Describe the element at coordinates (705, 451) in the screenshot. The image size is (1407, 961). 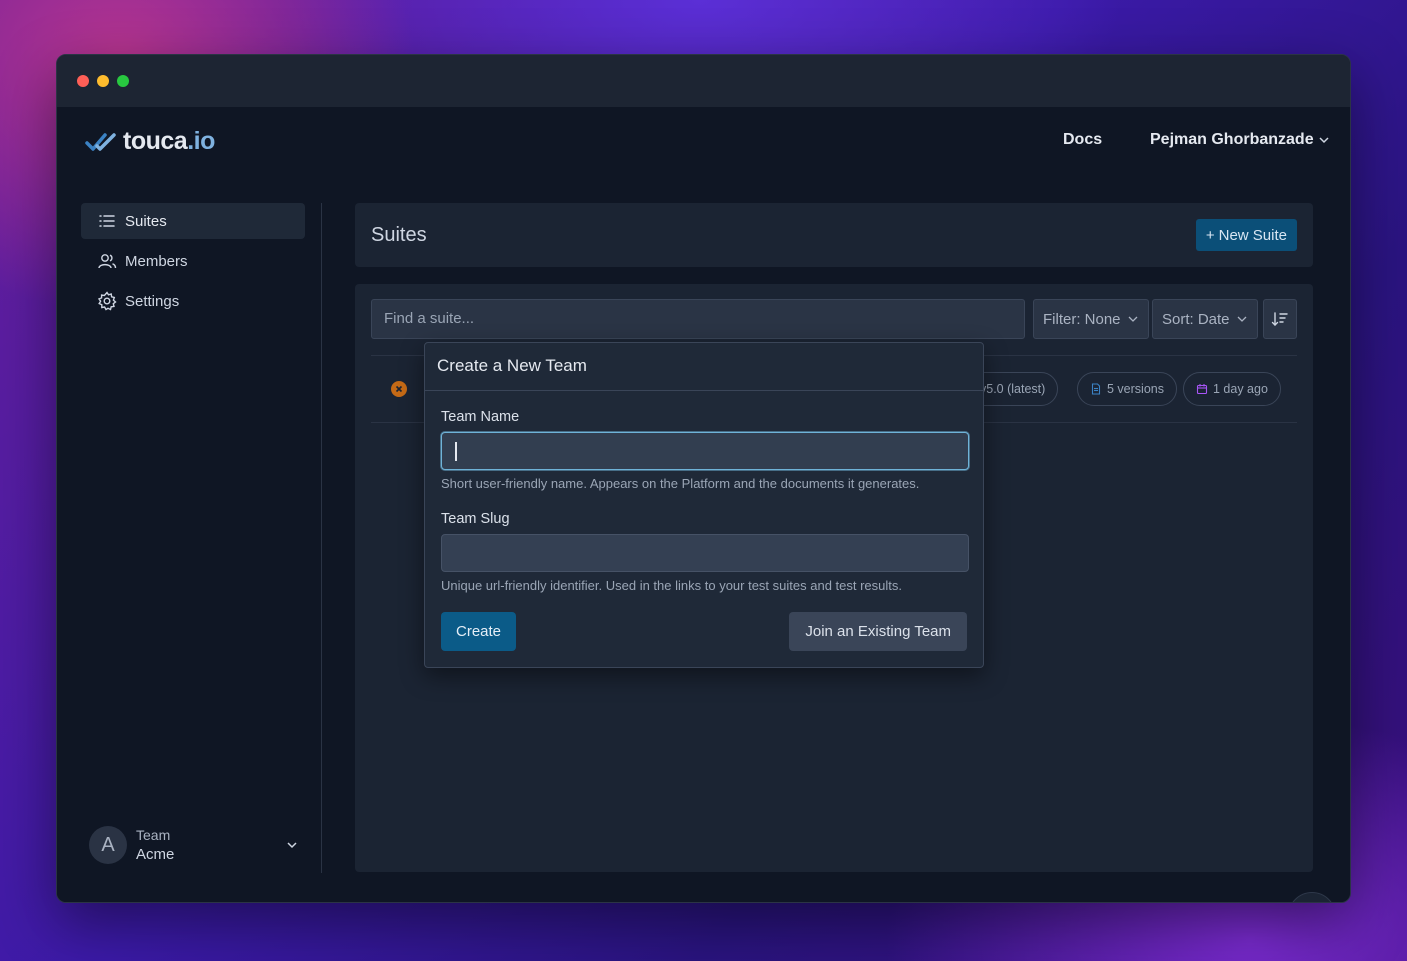
I see `team-name-input` at that location.